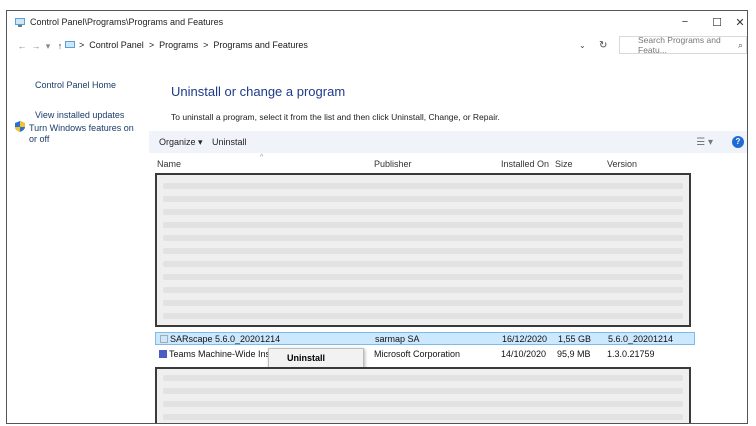 This screenshot has height=426, width=756. I want to click on redacted-program-list-bottom, so click(423, 395).